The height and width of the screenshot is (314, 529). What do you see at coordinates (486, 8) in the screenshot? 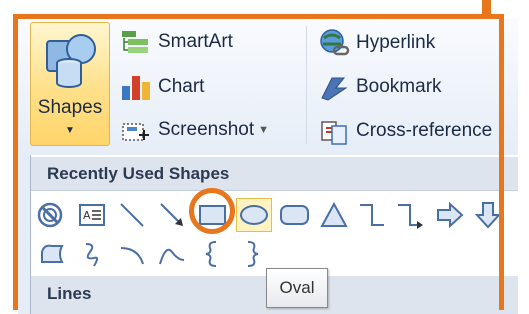
I see `highlight-frame-tick` at bounding box center [486, 8].